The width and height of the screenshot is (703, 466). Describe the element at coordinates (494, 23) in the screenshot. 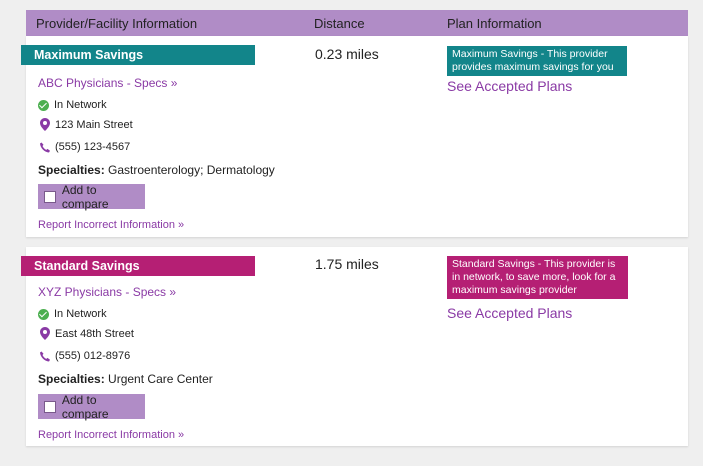

I see `header-plan: Plan Information` at that location.